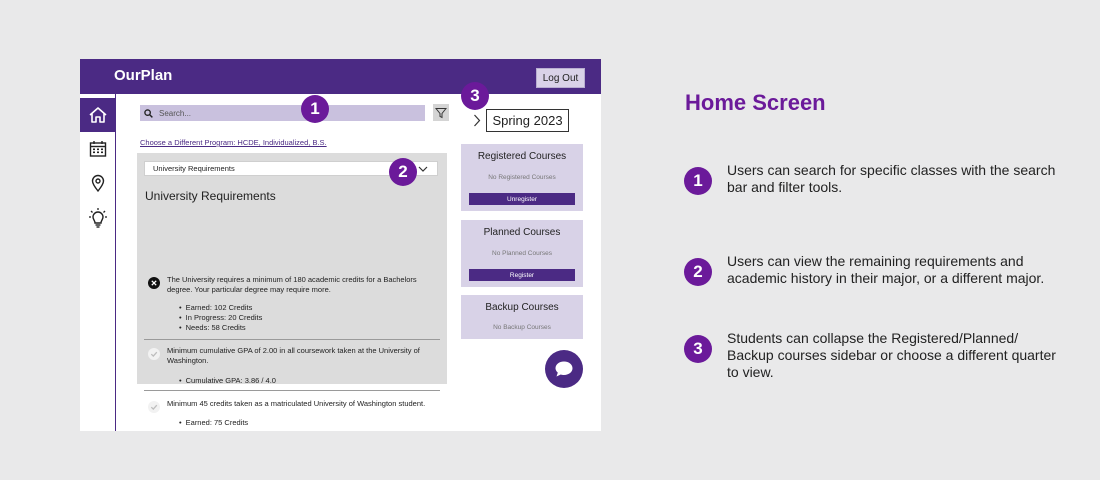  What do you see at coordinates (522, 275) in the screenshot?
I see `register-button: Register` at bounding box center [522, 275].